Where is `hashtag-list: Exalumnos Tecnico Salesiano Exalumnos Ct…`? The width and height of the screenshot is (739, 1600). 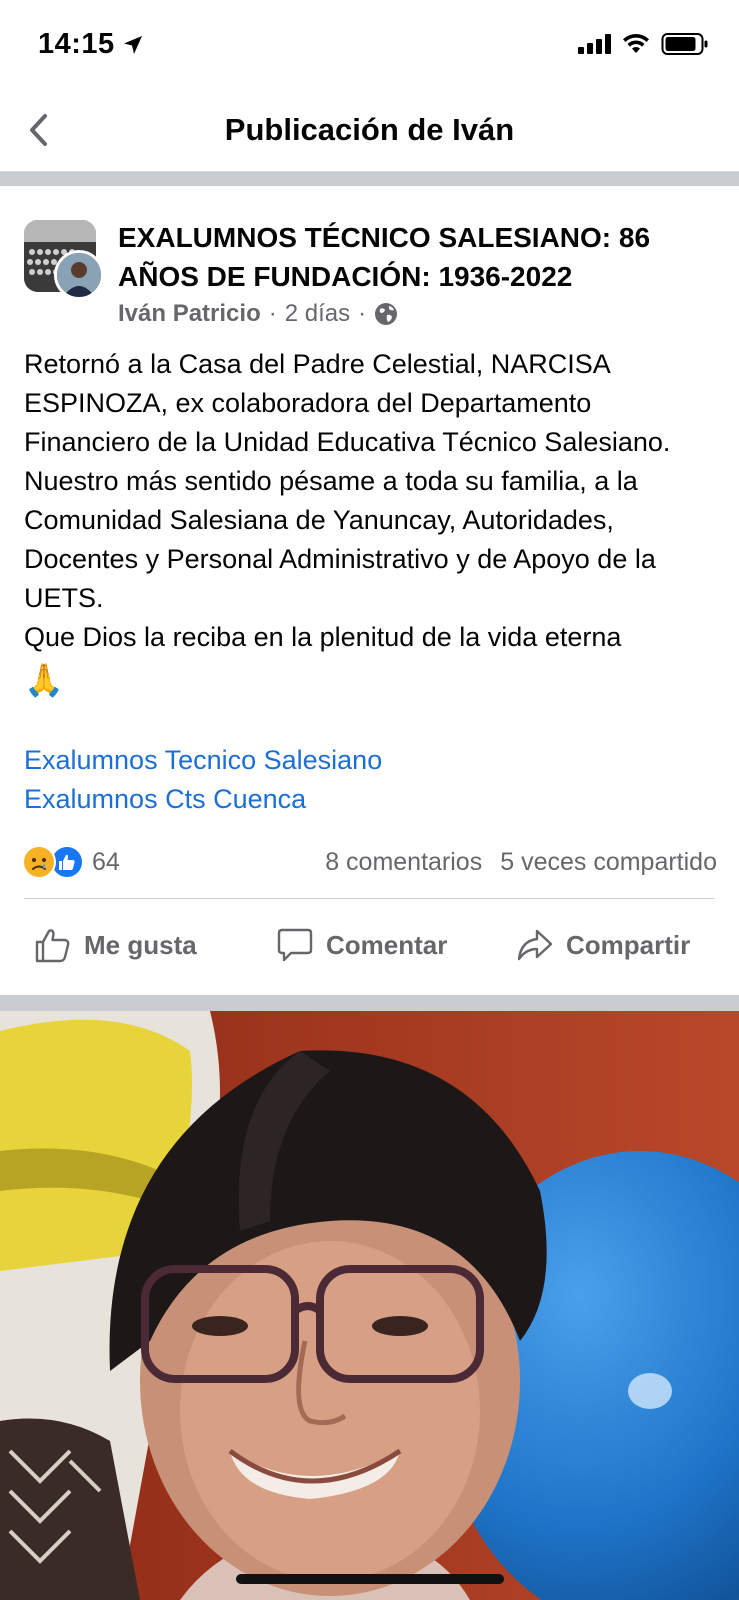
hashtag-list: Exalumnos Tecnico Salesiano Exalumnos Ct… is located at coordinates (203, 780).